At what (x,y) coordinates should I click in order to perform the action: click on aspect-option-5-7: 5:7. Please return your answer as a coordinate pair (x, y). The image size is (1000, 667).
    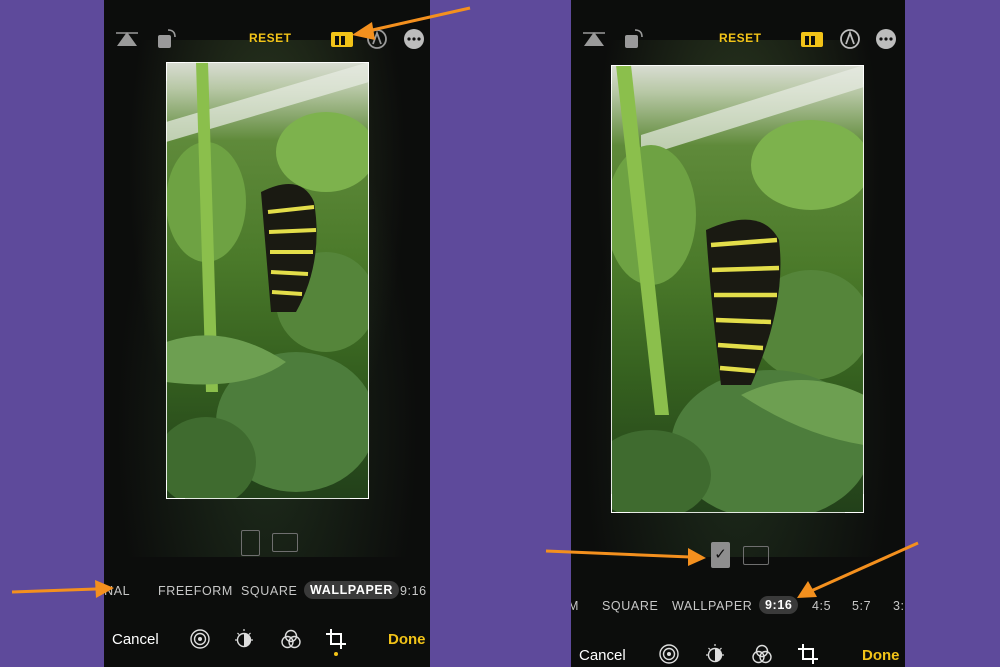
    Looking at the image, I should click on (861, 606).